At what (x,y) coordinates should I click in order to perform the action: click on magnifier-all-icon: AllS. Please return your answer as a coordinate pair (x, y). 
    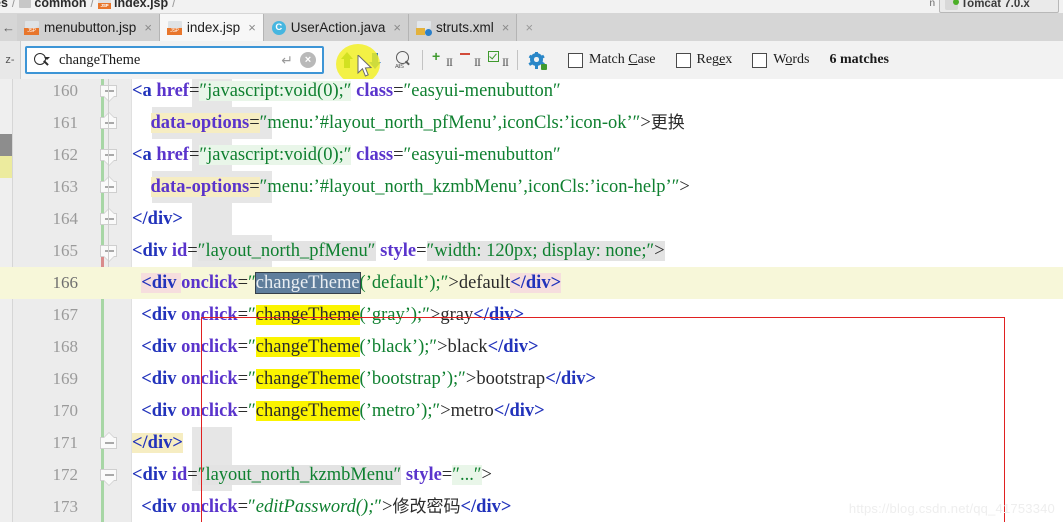
    Looking at the image, I should click on (403, 60).